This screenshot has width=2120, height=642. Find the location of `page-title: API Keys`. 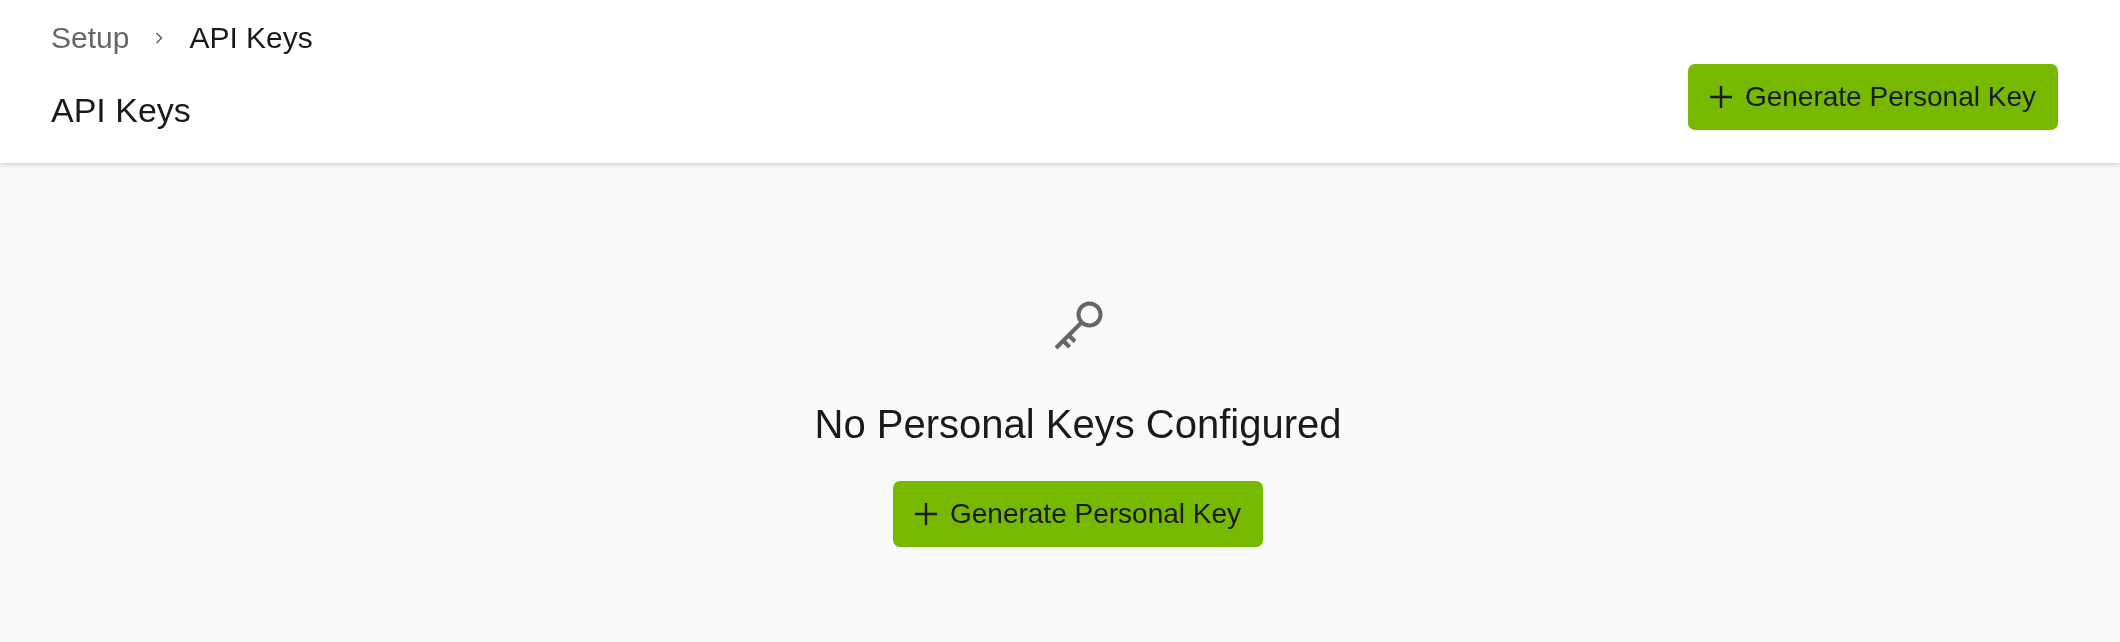

page-title: API Keys is located at coordinates (121, 110).